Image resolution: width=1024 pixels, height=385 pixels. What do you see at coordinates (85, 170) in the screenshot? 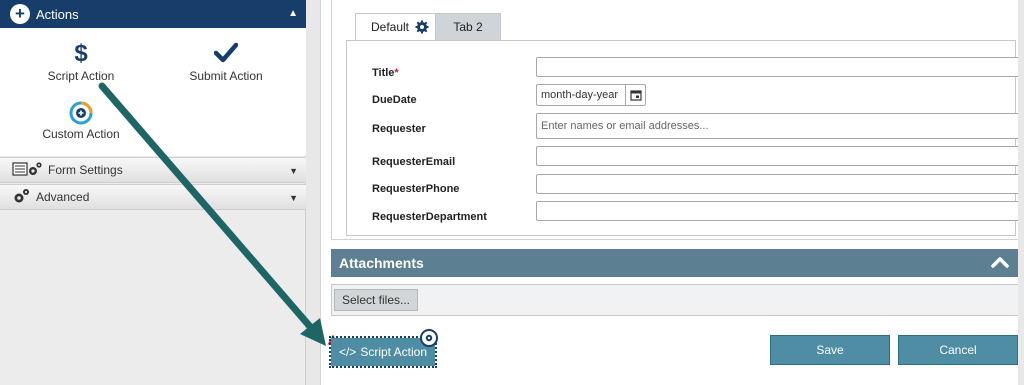
I see `form-settings-label: Form Settings` at bounding box center [85, 170].